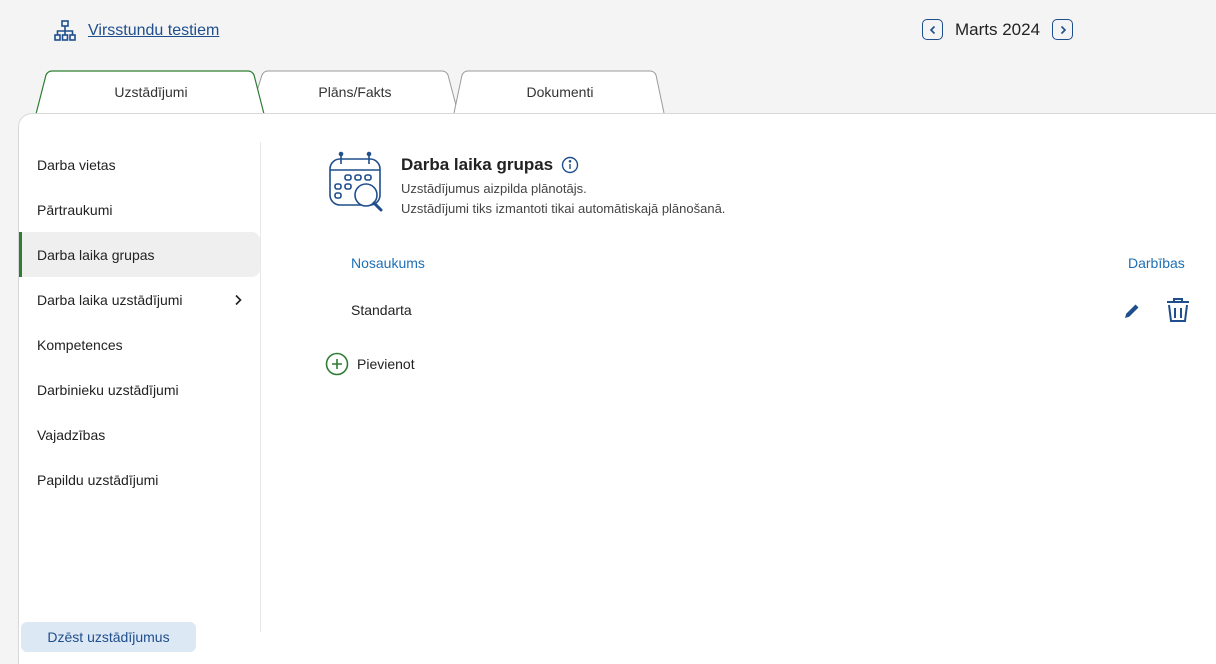  I want to click on sidebar-item-darbinieku-uzstadijumi: Darbinieku uzstādījumi, so click(139, 389).